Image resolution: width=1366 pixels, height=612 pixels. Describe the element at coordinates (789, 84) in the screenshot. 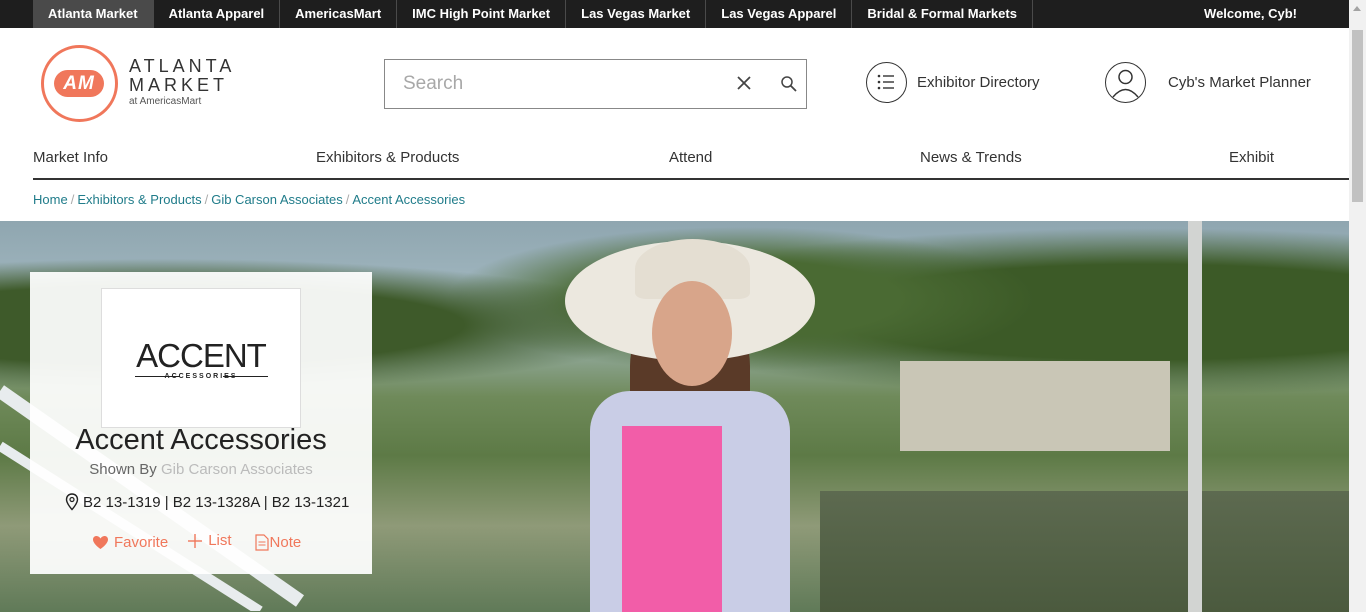

I see `search-icon` at that location.